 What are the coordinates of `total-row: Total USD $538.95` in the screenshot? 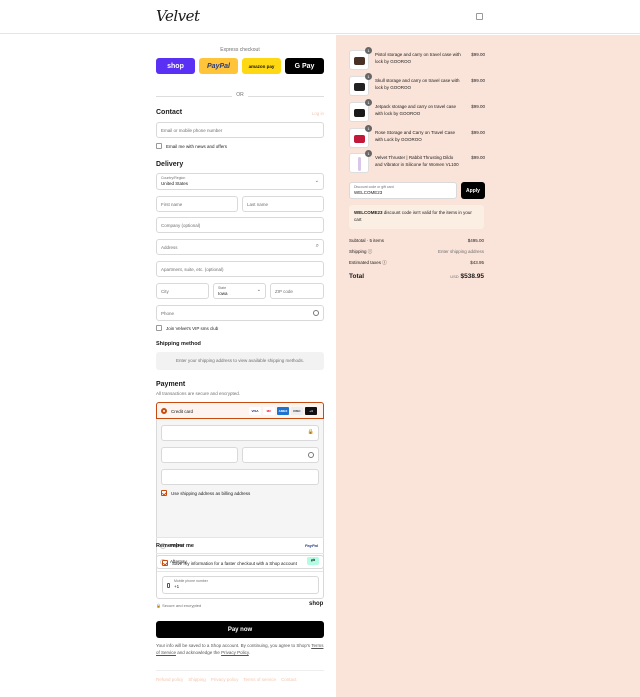 It's located at (416, 276).